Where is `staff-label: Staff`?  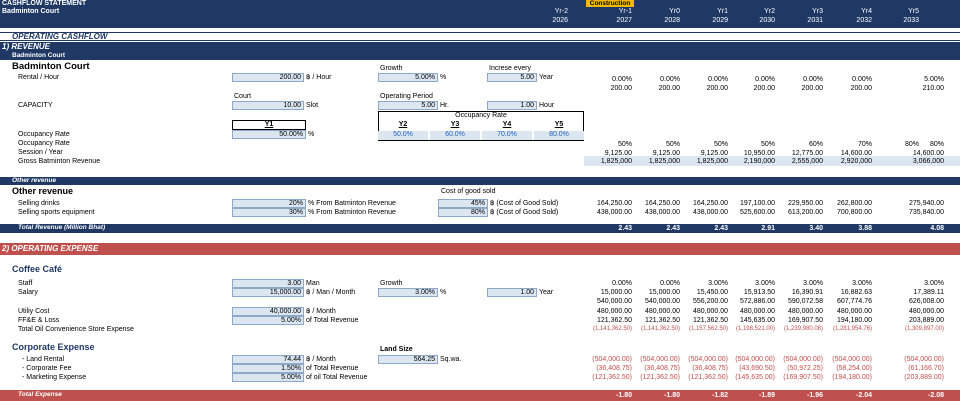 staff-label: Staff is located at coordinates (25, 283).